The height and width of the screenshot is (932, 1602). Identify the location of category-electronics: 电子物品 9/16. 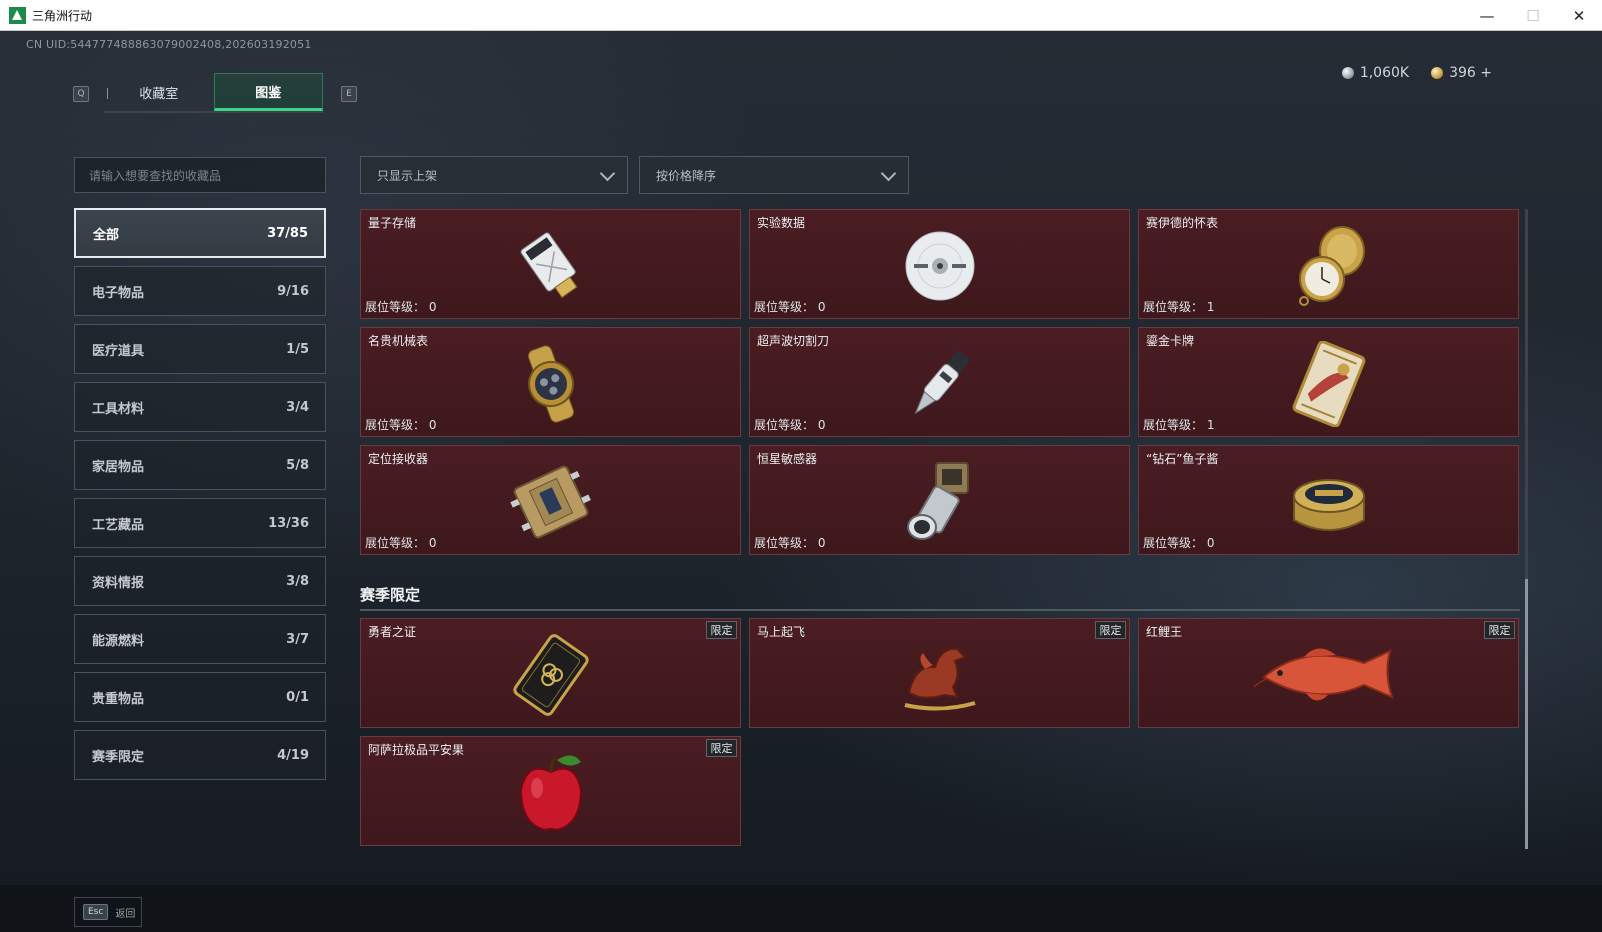
(200, 291).